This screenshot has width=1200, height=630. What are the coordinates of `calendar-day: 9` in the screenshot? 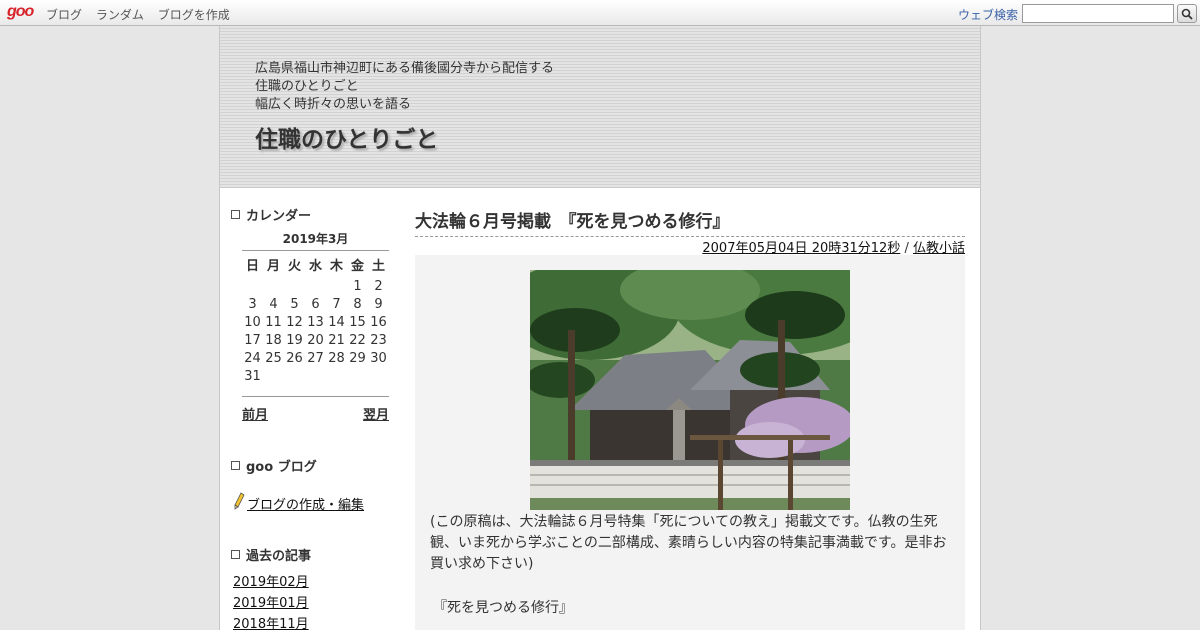 It's located at (378, 304).